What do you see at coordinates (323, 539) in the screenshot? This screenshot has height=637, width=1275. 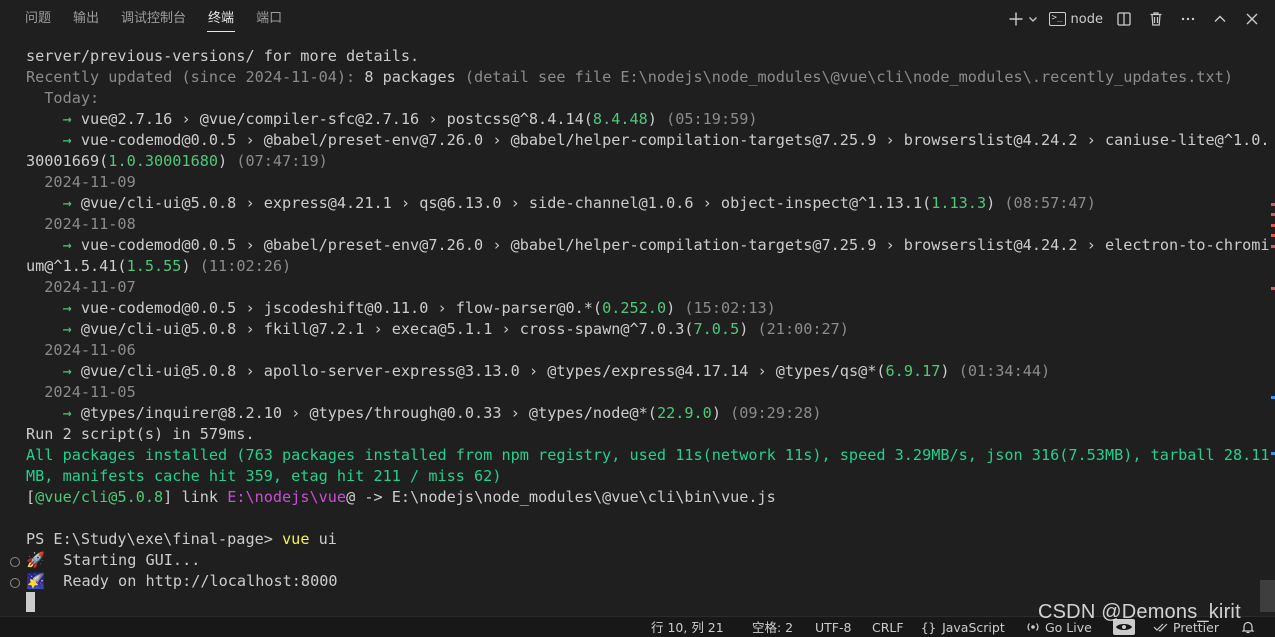 I see `terminal-text: ui` at bounding box center [323, 539].